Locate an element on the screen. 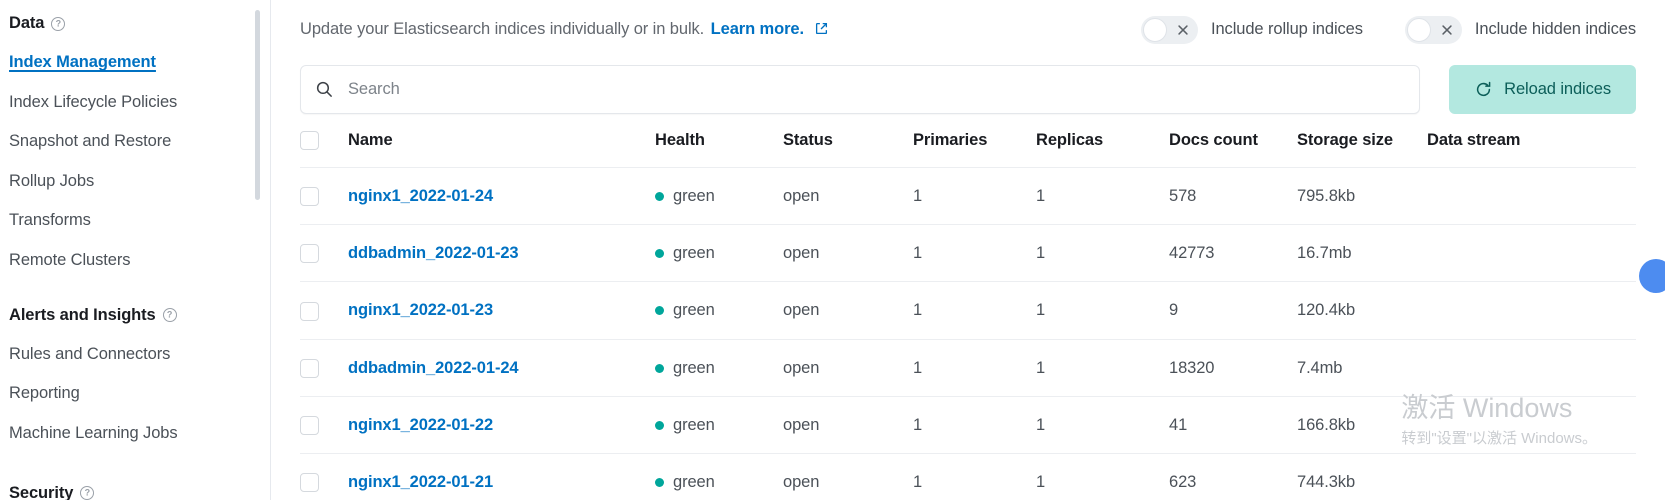  sidebar-item-snapshot-and-restore: Snapshot and Restore is located at coordinates (135, 141).